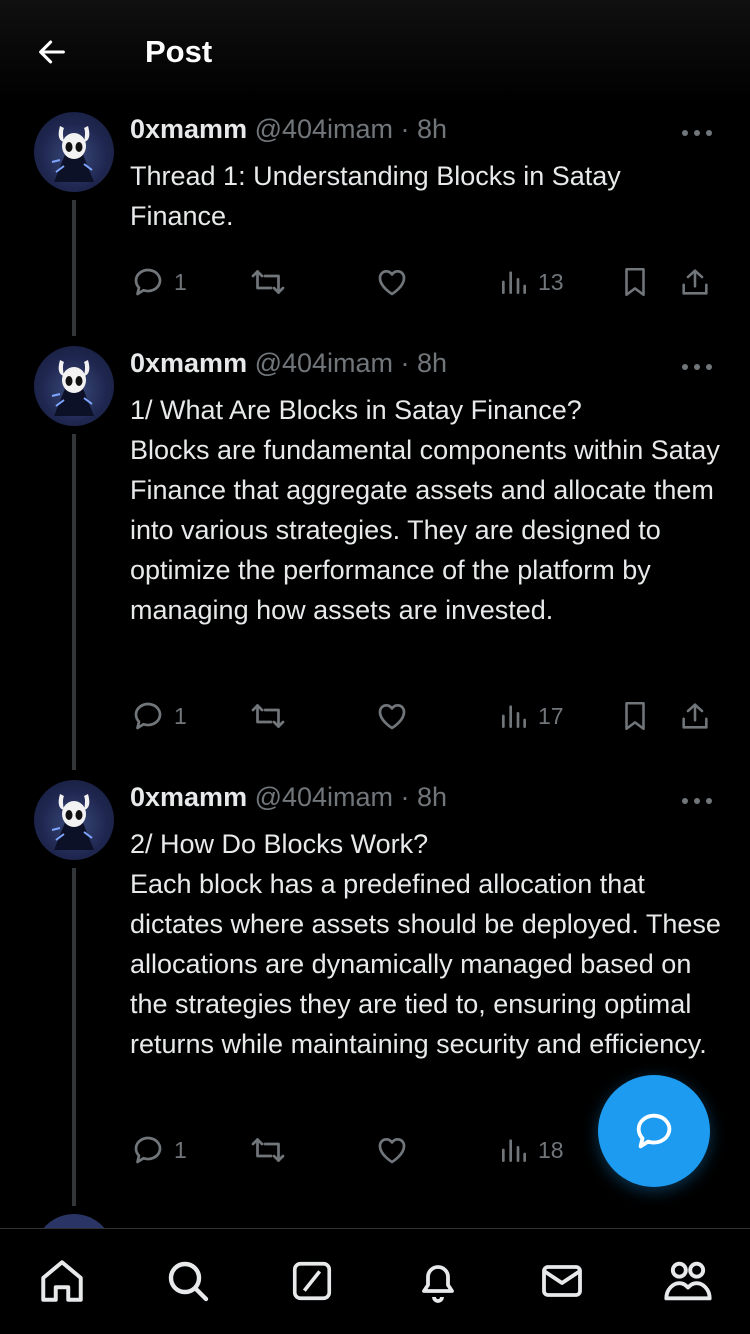 This screenshot has width=750, height=1334. What do you see at coordinates (531, 1150) in the screenshot?
I see `views-button: 18` at bounding box center [531, 1150].